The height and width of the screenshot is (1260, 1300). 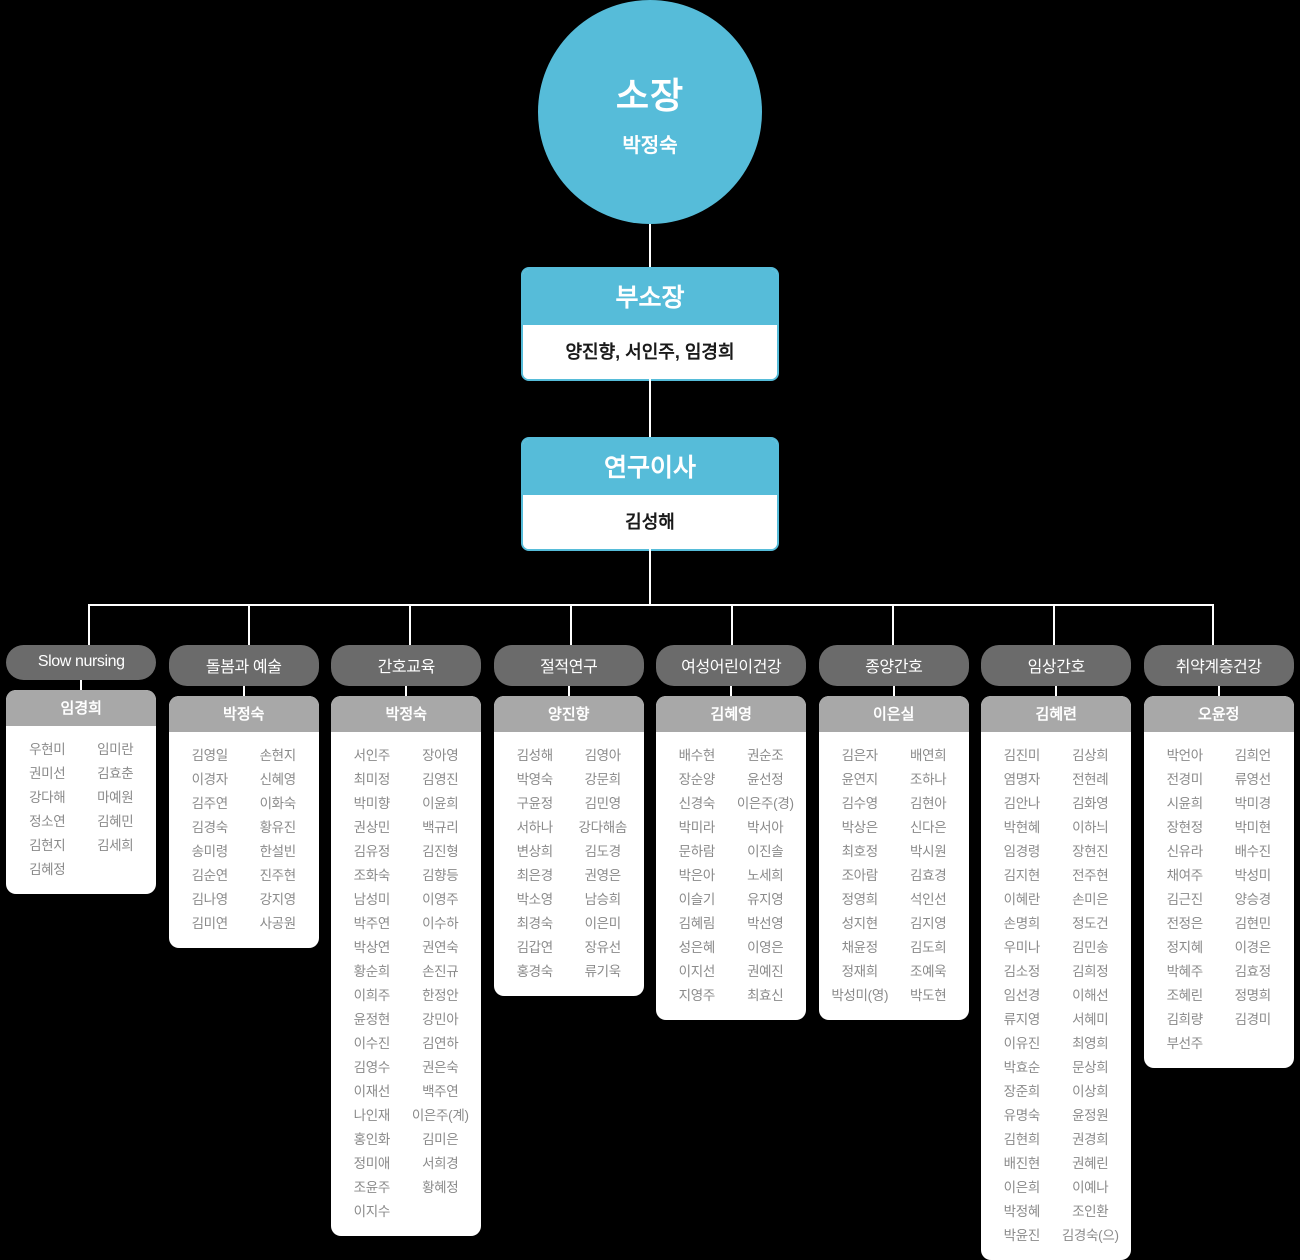 I want to click on member-name: 박정혜, so click(x=1022, y=1212).